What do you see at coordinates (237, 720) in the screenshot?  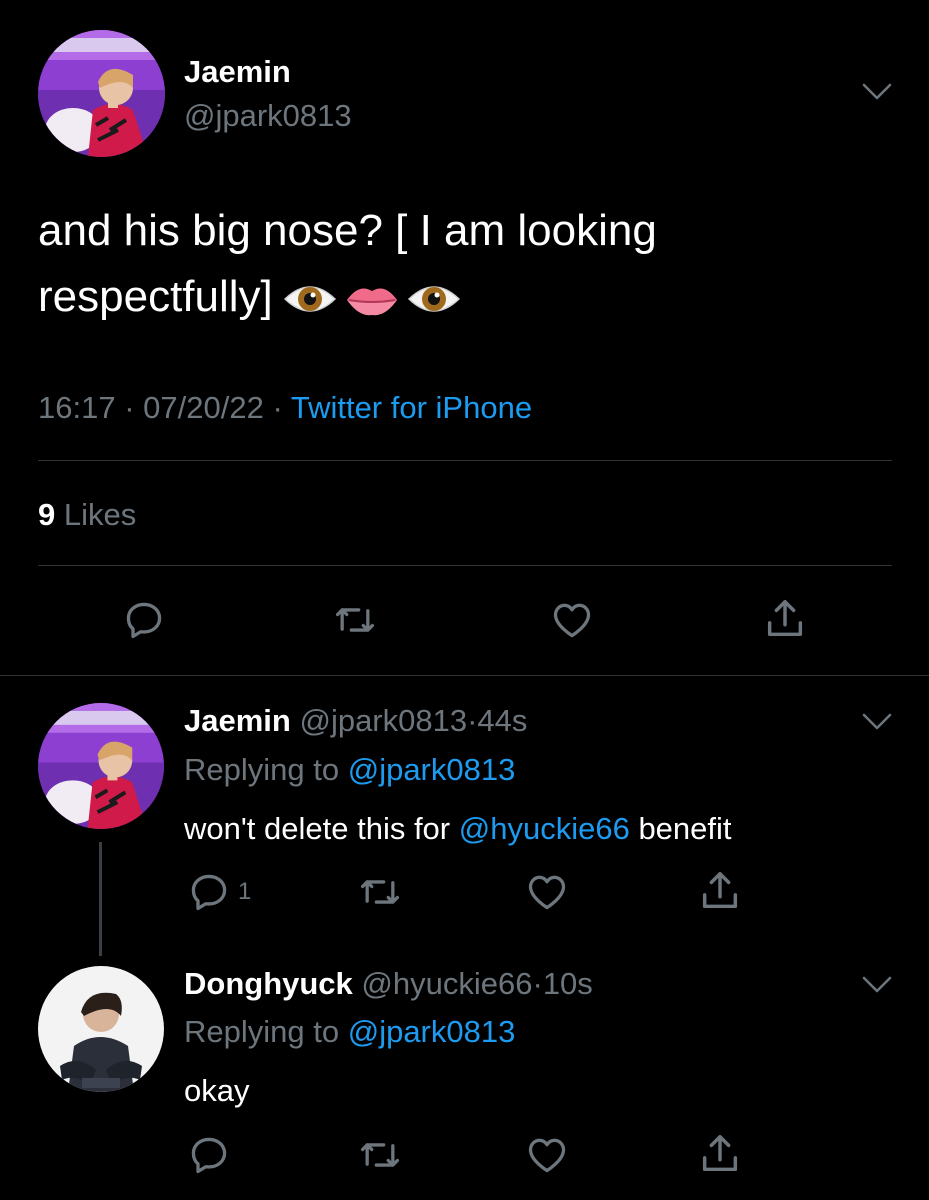 I see `reply-display-name: Jaemin` at bounding box center [237, 720].